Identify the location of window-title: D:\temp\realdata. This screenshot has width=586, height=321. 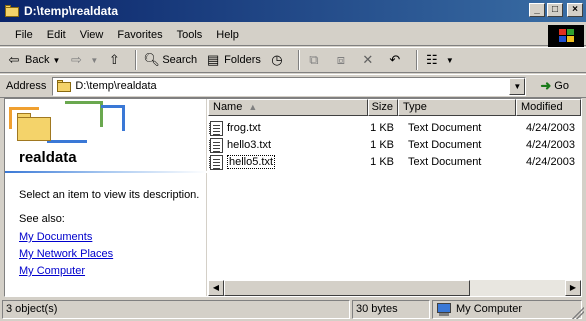
(71, 11).